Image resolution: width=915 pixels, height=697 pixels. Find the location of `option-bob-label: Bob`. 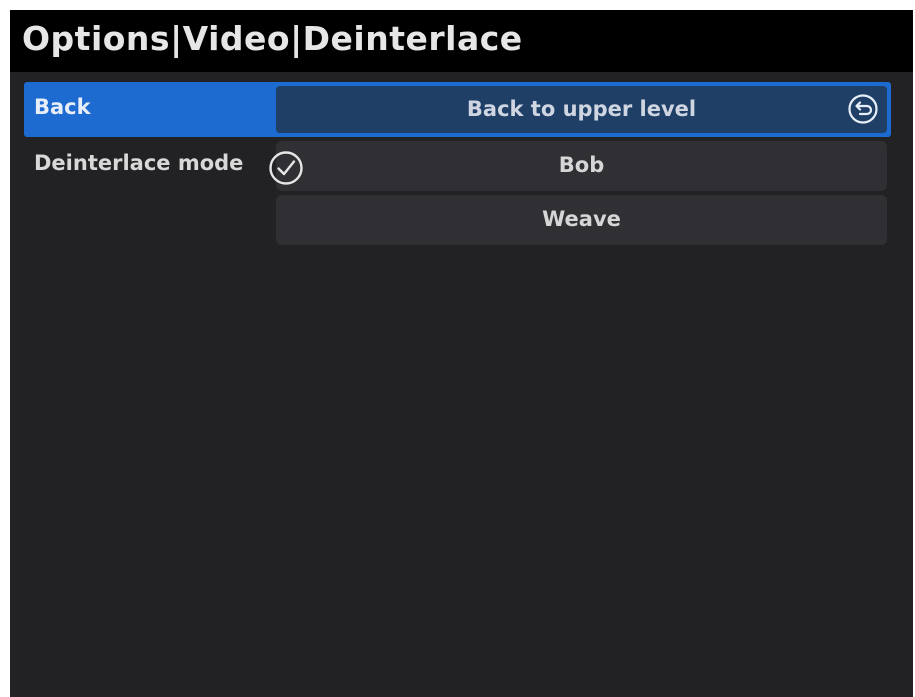

option-bob-label: Bob is located at coordinates (581, 165).